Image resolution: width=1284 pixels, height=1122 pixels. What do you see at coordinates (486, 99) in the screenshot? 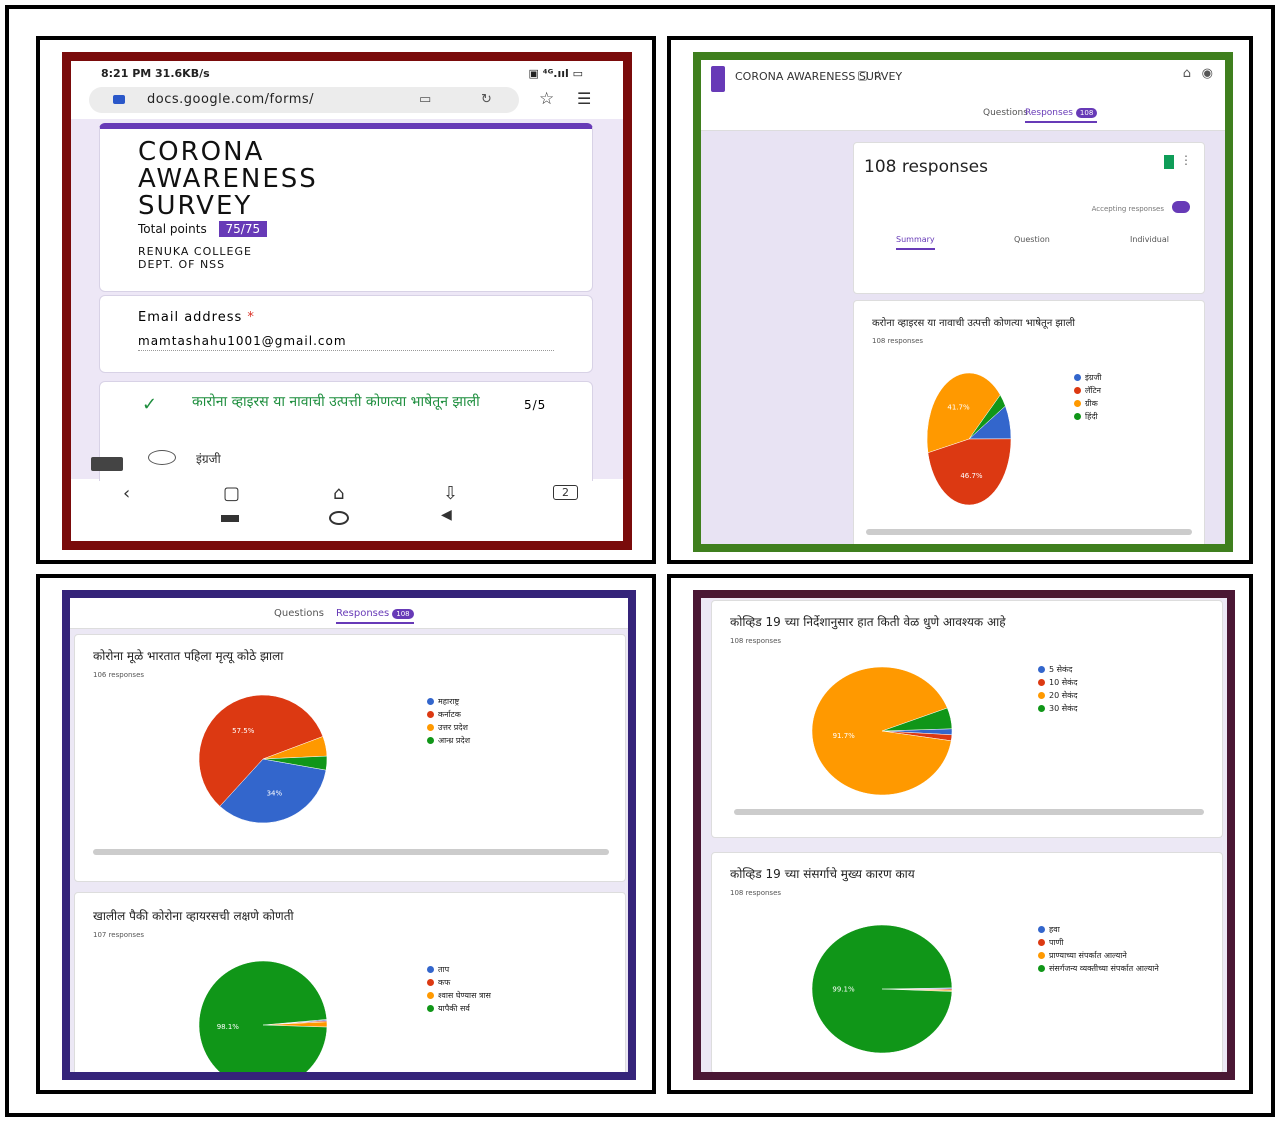
I see `refresh-icon: ↻` at bounding box center [486, 99].